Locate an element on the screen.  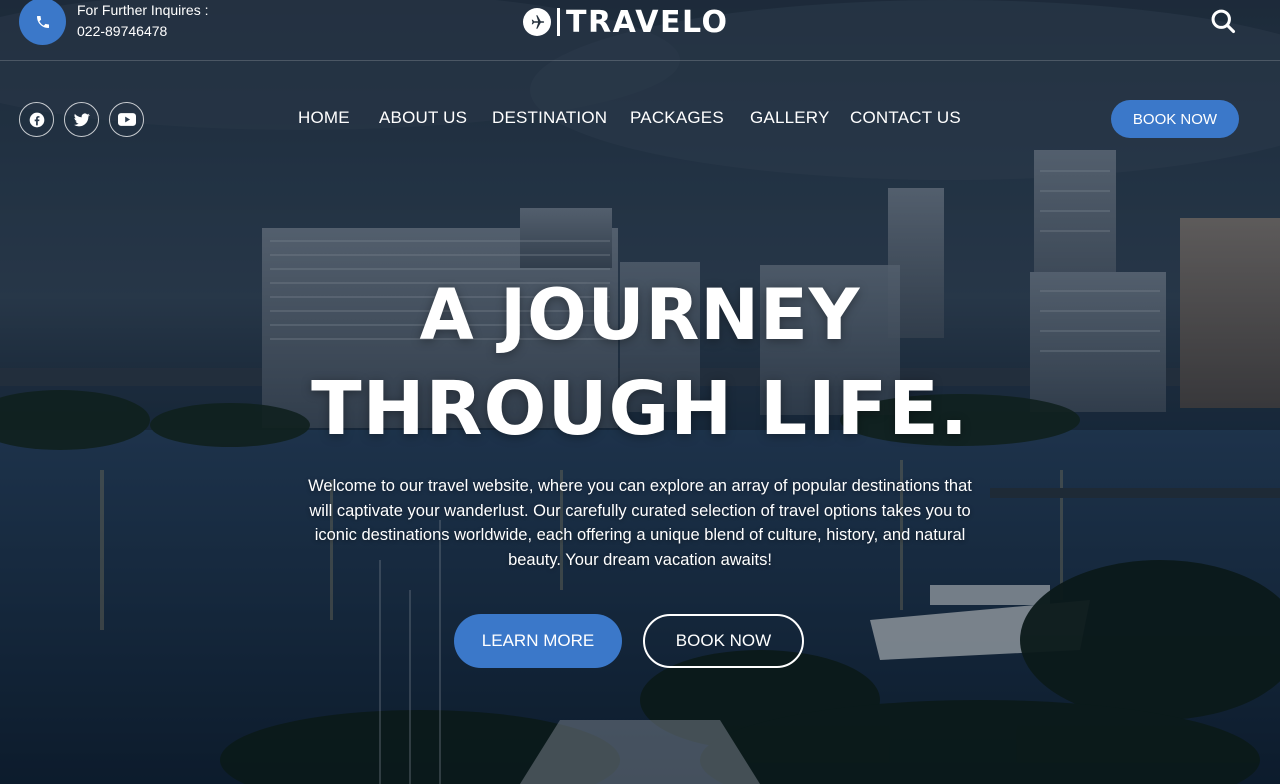
nav-item-gallery: GALLERY is located at coordinates (790, 118).